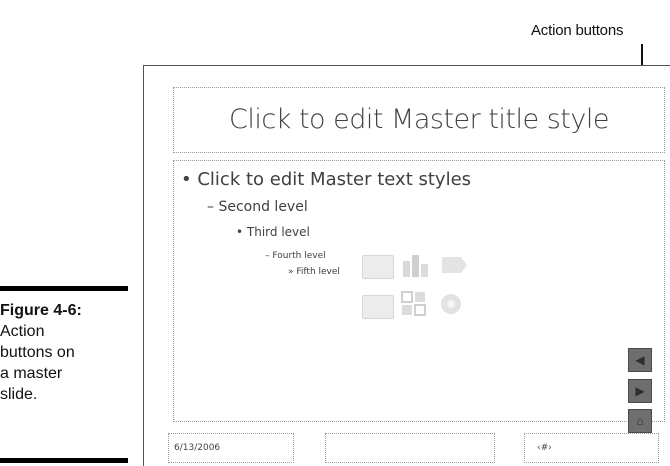  Describe the element at coordinates (231, 448) in the screenshot. I see `footer-date-placeholder: 6/13/2006` at that location.